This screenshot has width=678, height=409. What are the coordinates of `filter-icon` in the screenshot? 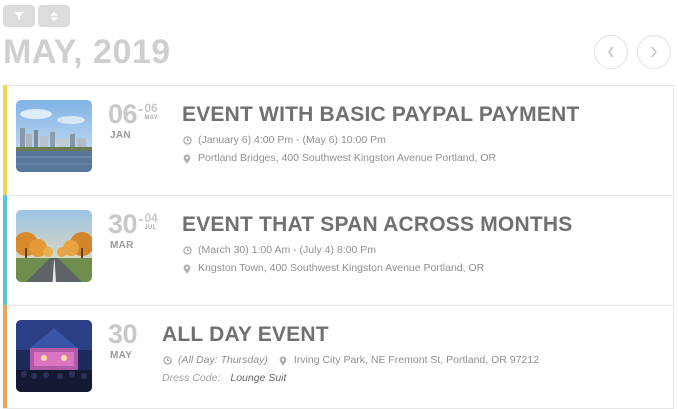 It's located at (19, 16).